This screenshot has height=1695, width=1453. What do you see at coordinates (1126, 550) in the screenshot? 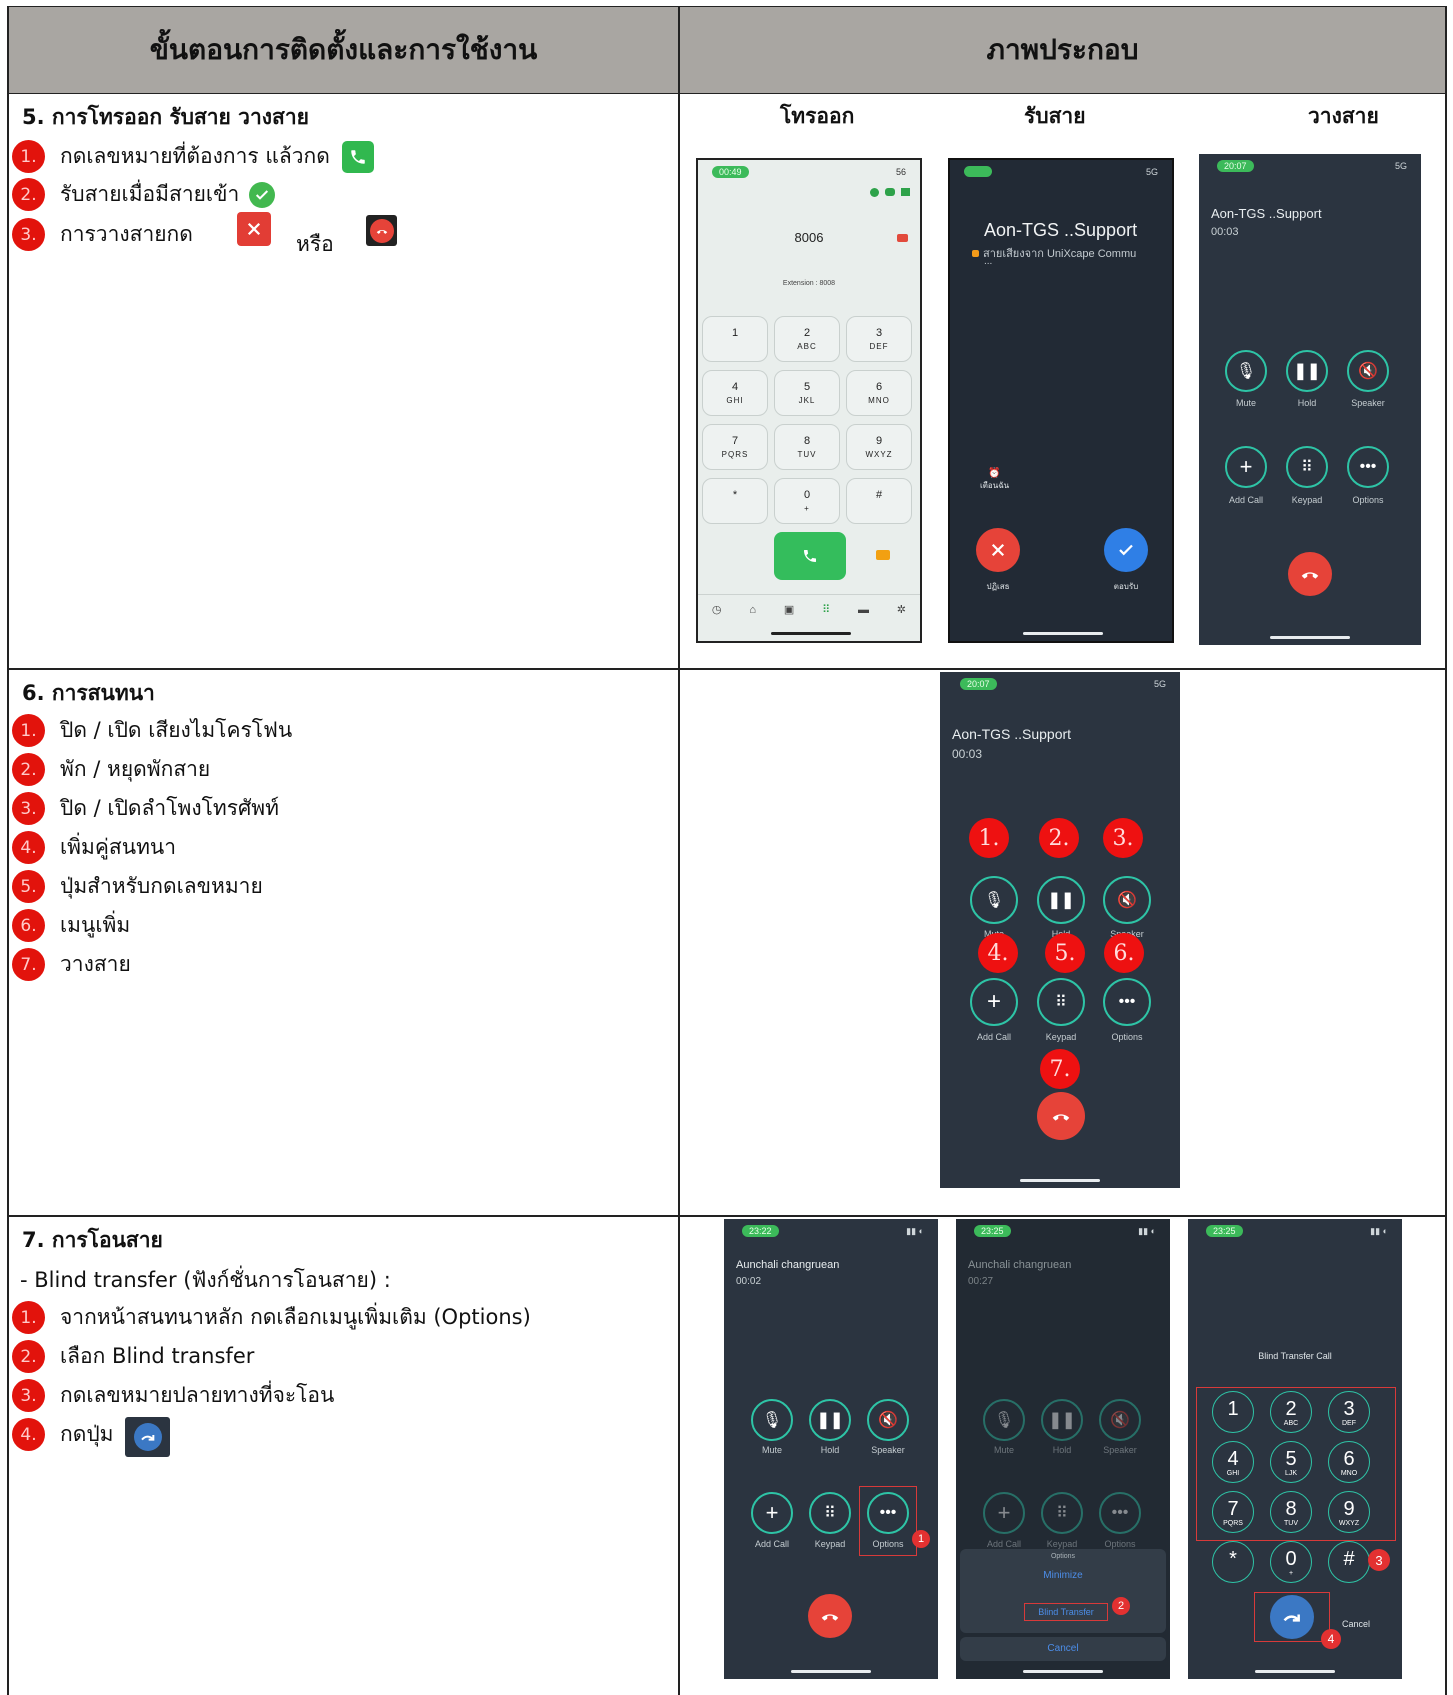
I see `accept-button` at bounding box center [1126, 550].